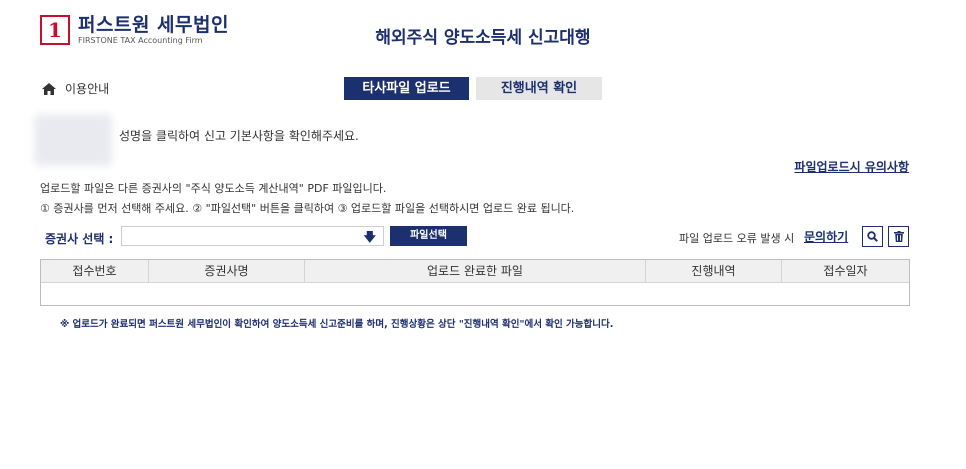 This screenshot has width=966, height=469. I want to click on upload-table: 접수번호 증권사명 업로드 완료한 파일 진행내역 접수일자, so click(475, 282).